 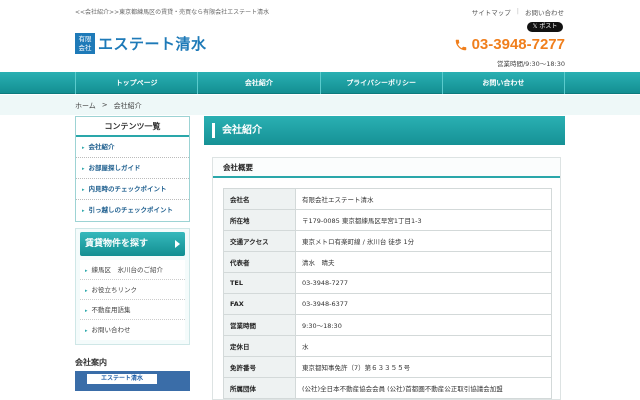 I want to click on table-row: 営業時間 9:30～18:30, so click(x=387, y=325).